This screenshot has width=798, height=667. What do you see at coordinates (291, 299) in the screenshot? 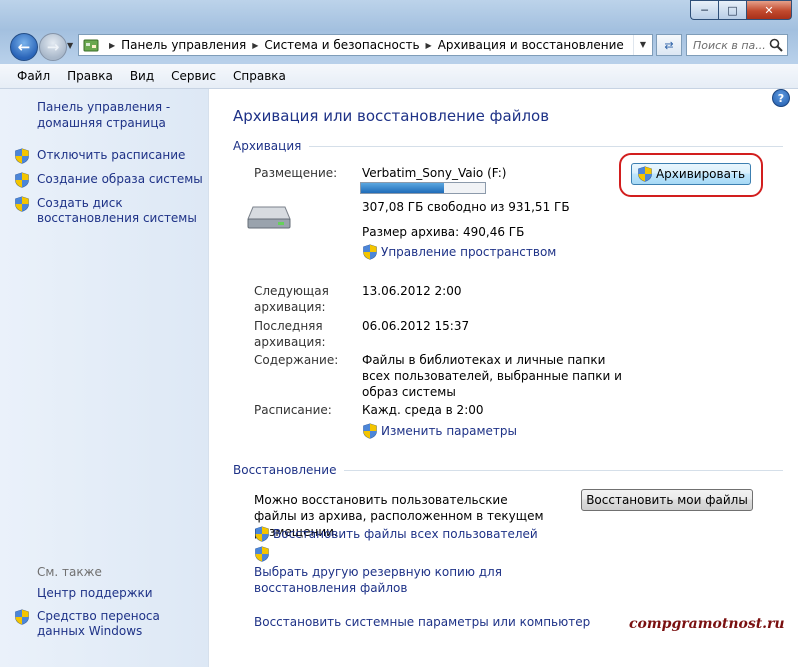
I see `next-backup-label: Следующая архивация:` at bounding box center [291, 299].